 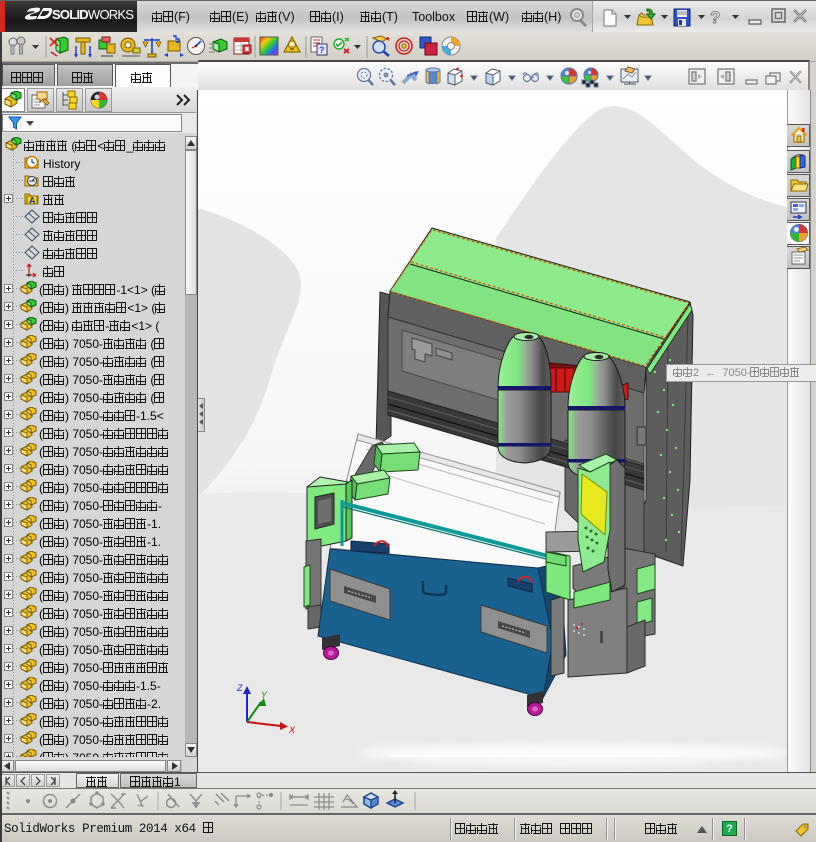 What do you see at coordinates (32, 201) in the screenshot?
I see `svg-text: A` at bounding box center [32, 201].